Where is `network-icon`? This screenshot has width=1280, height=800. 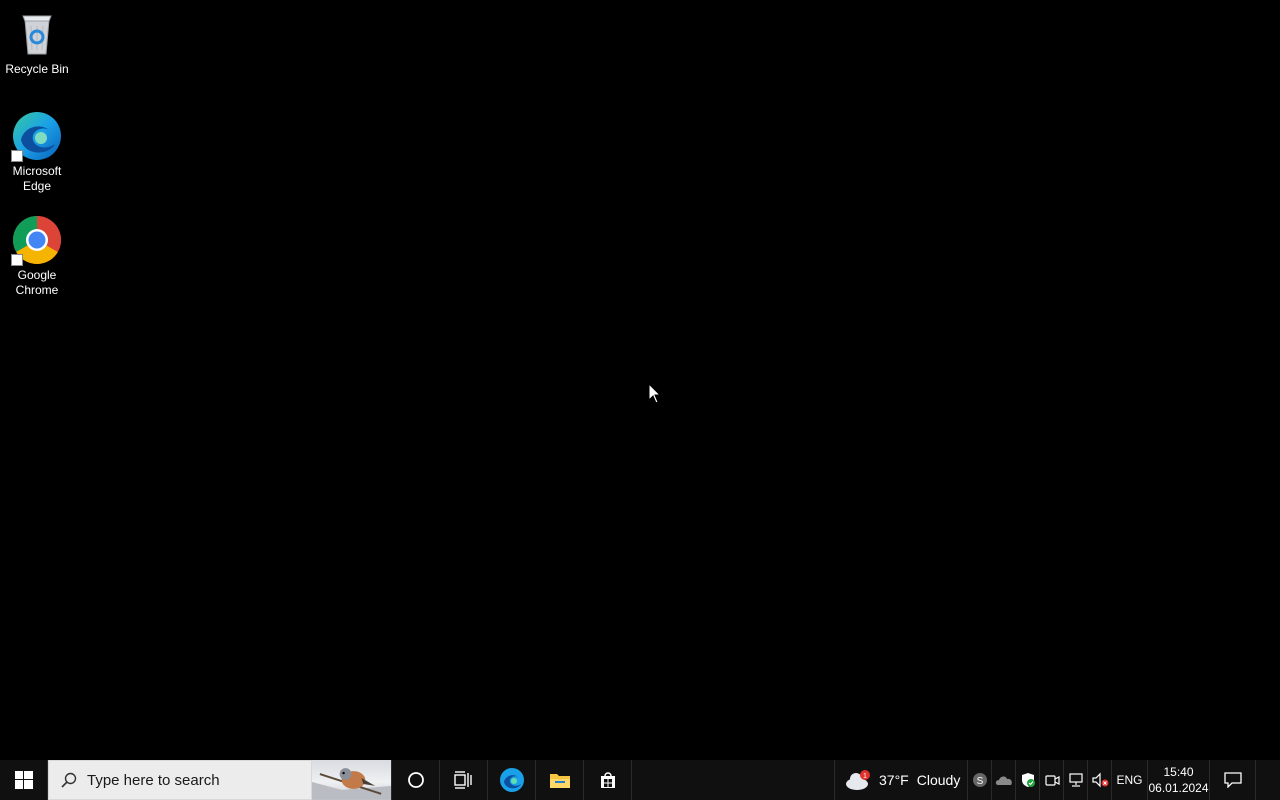 network-icon is located at coordinates (1075, 780).